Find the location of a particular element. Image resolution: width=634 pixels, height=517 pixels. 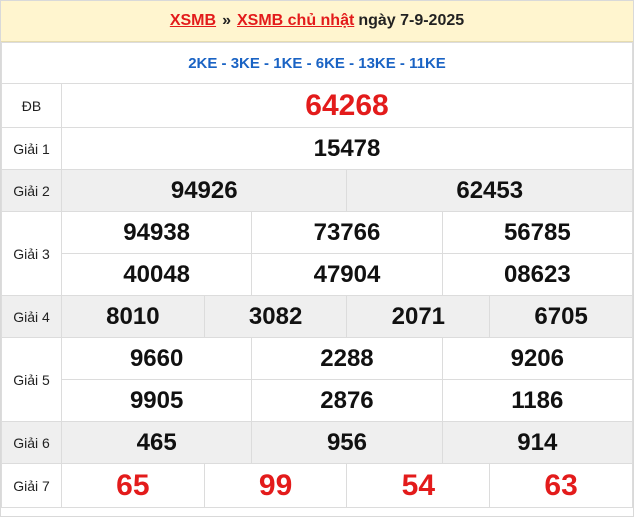

prize-number: 73766 is located at coordinates (347, 232).